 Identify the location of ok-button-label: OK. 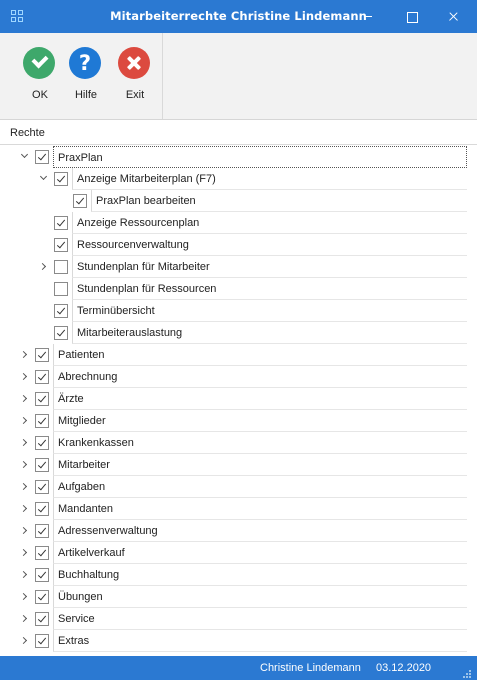
(40, 95).